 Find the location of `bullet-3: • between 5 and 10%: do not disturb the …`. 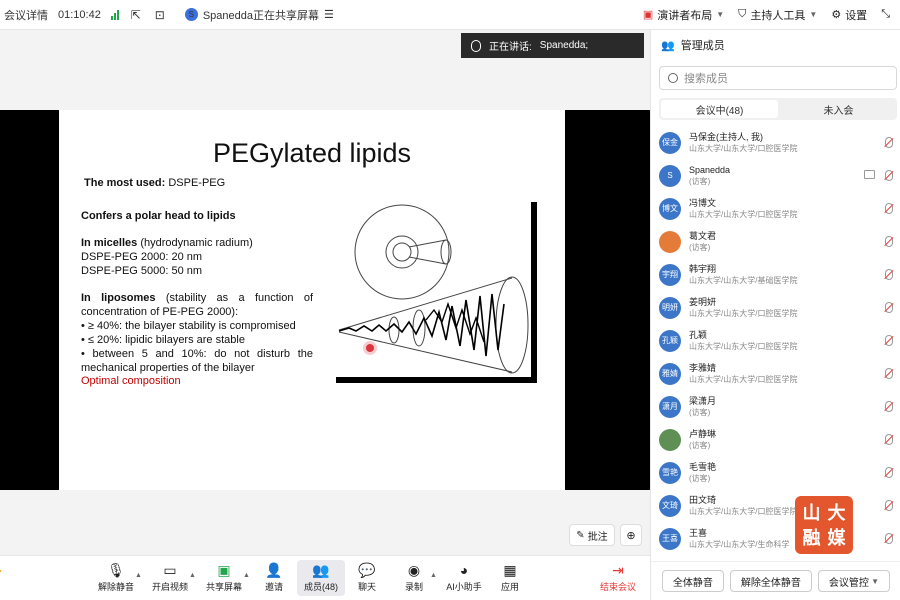

bullet-3: • between 5 and 10%: do not disturb the … is located at coordinates (197, 361).